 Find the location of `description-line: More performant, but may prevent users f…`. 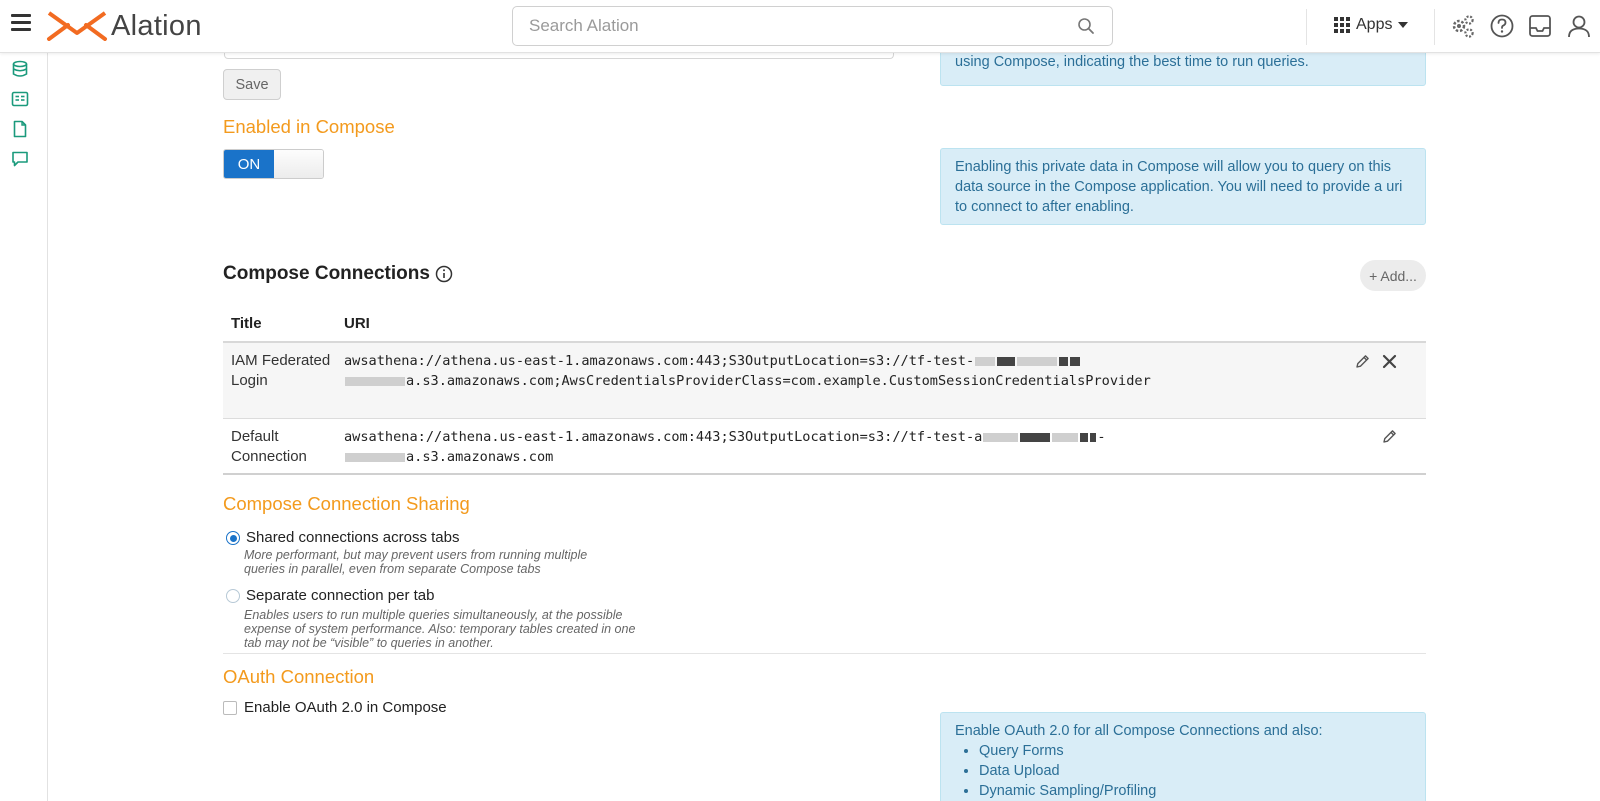

description-line: More performant, but may prevent users f… is located at coordinates (416, 555).